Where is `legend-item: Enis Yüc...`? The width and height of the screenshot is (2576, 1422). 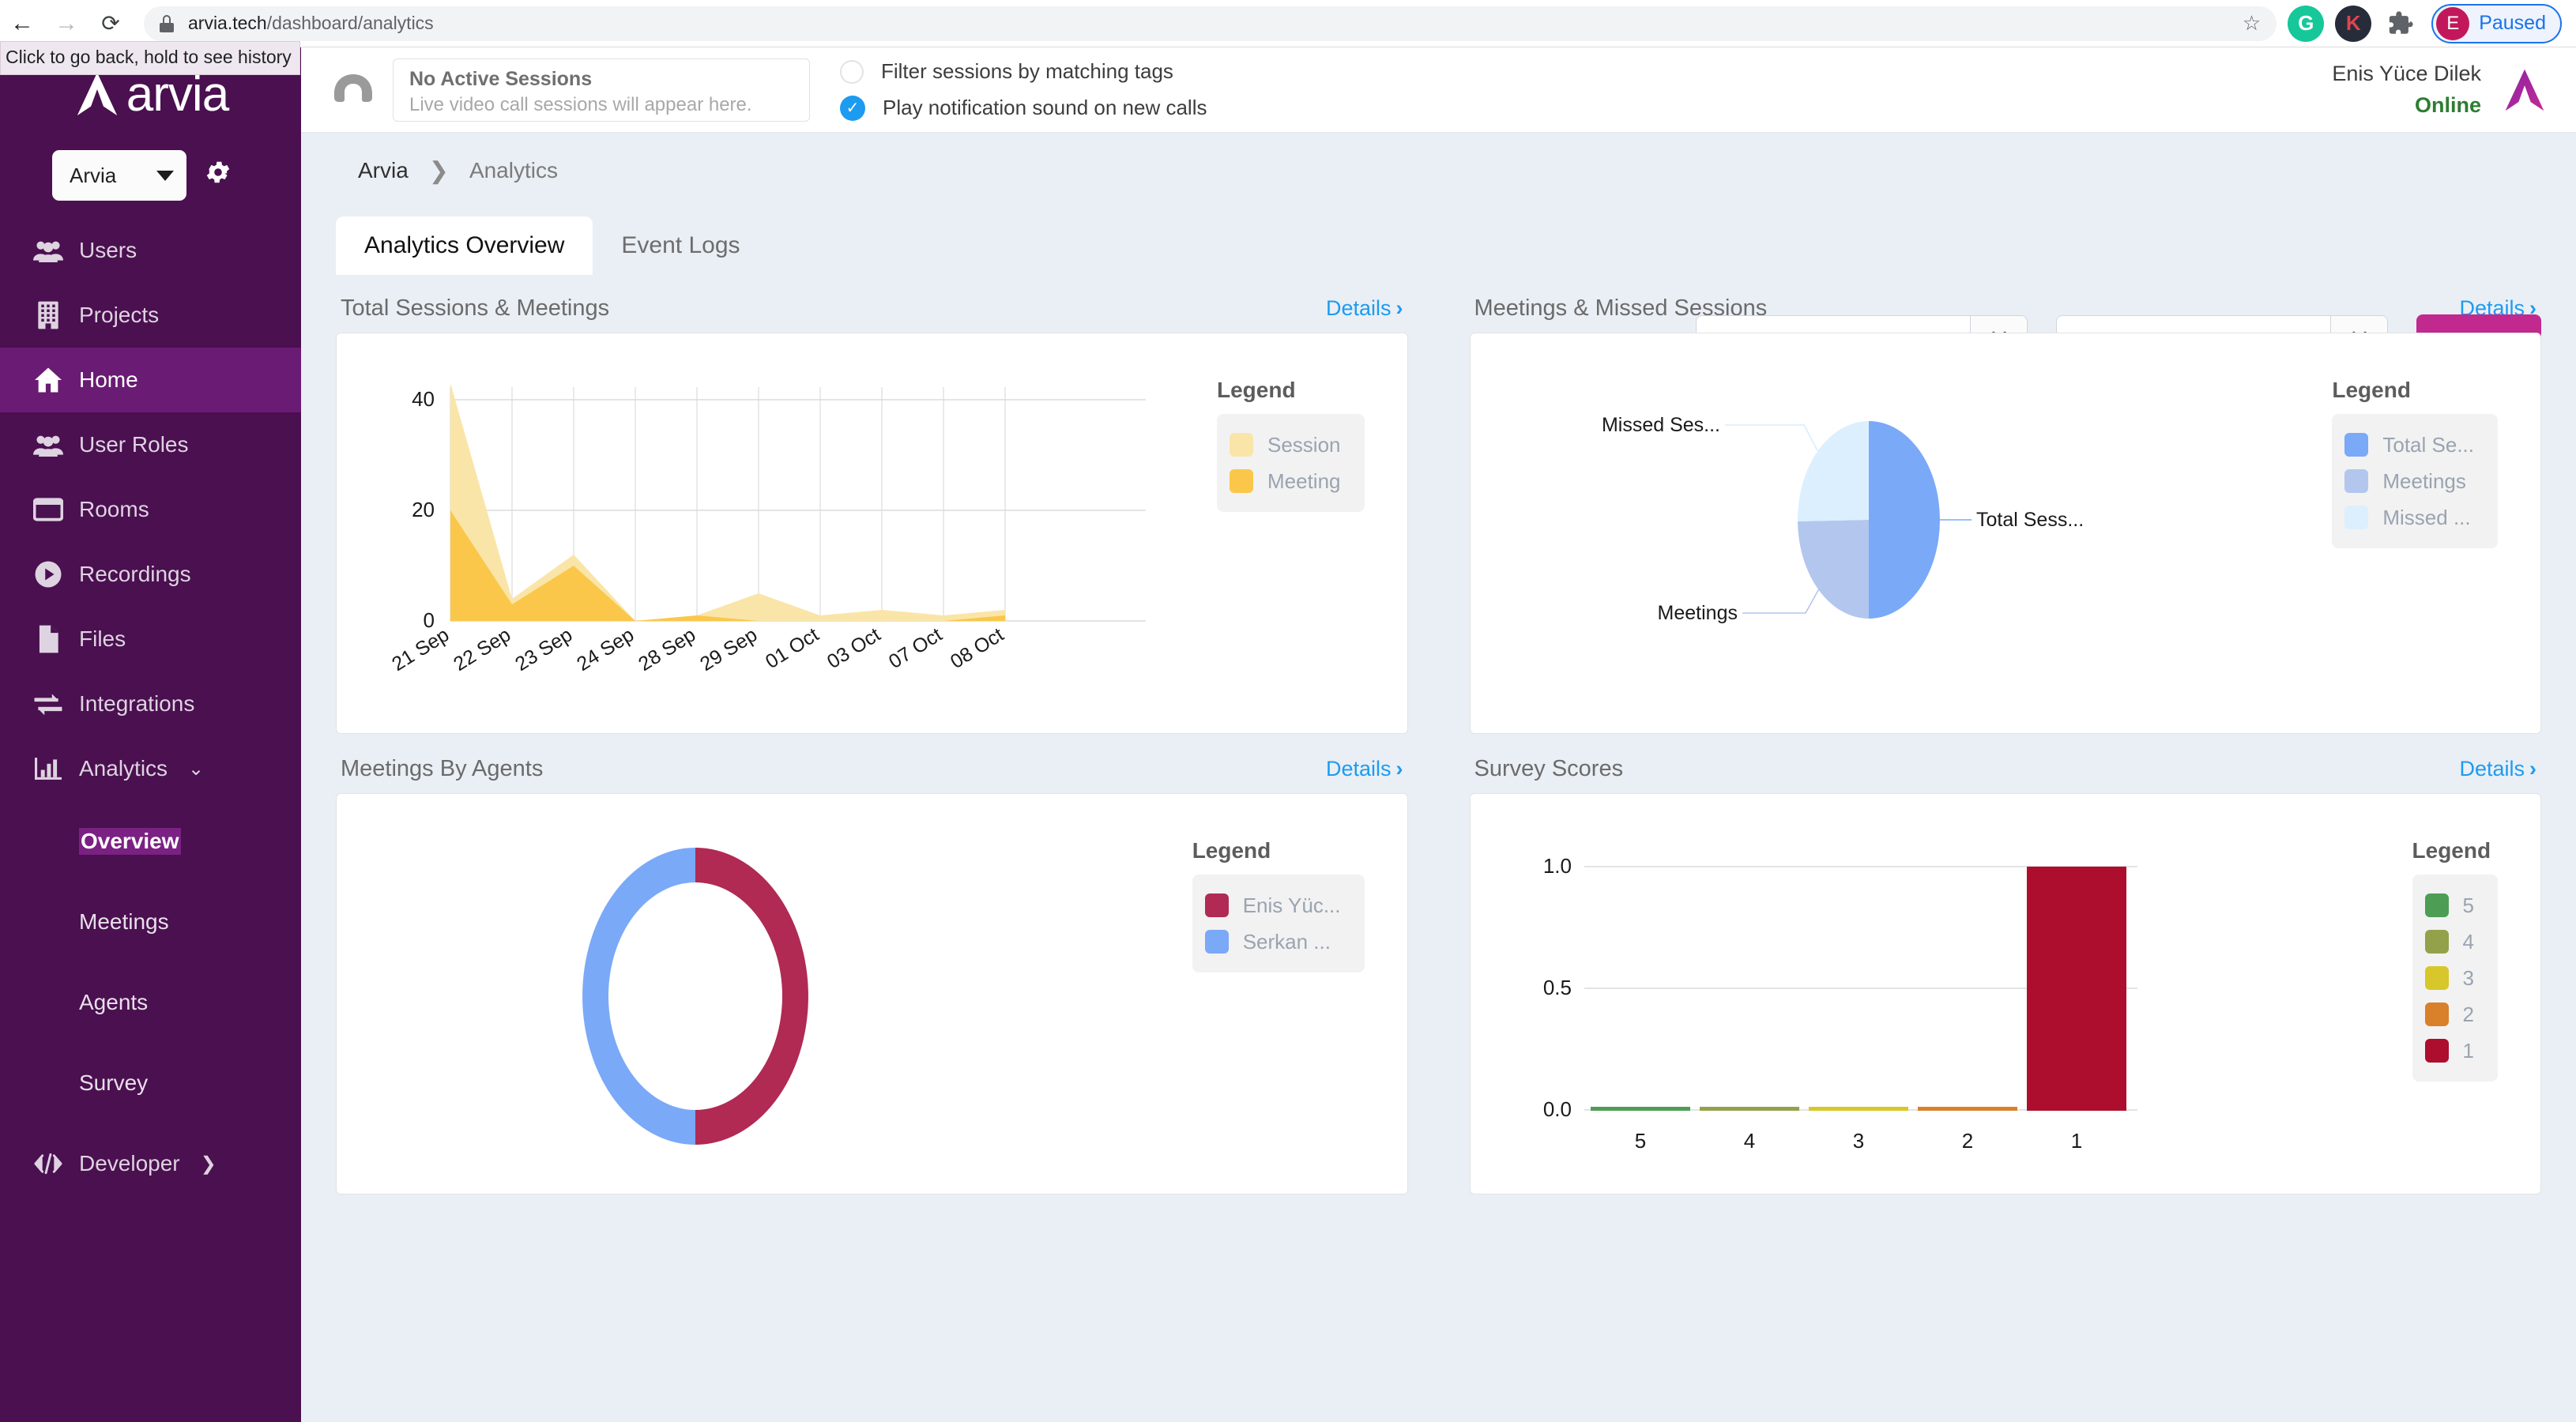 legend-item: Enis Yüc... is located at coordinates (1272, 906).